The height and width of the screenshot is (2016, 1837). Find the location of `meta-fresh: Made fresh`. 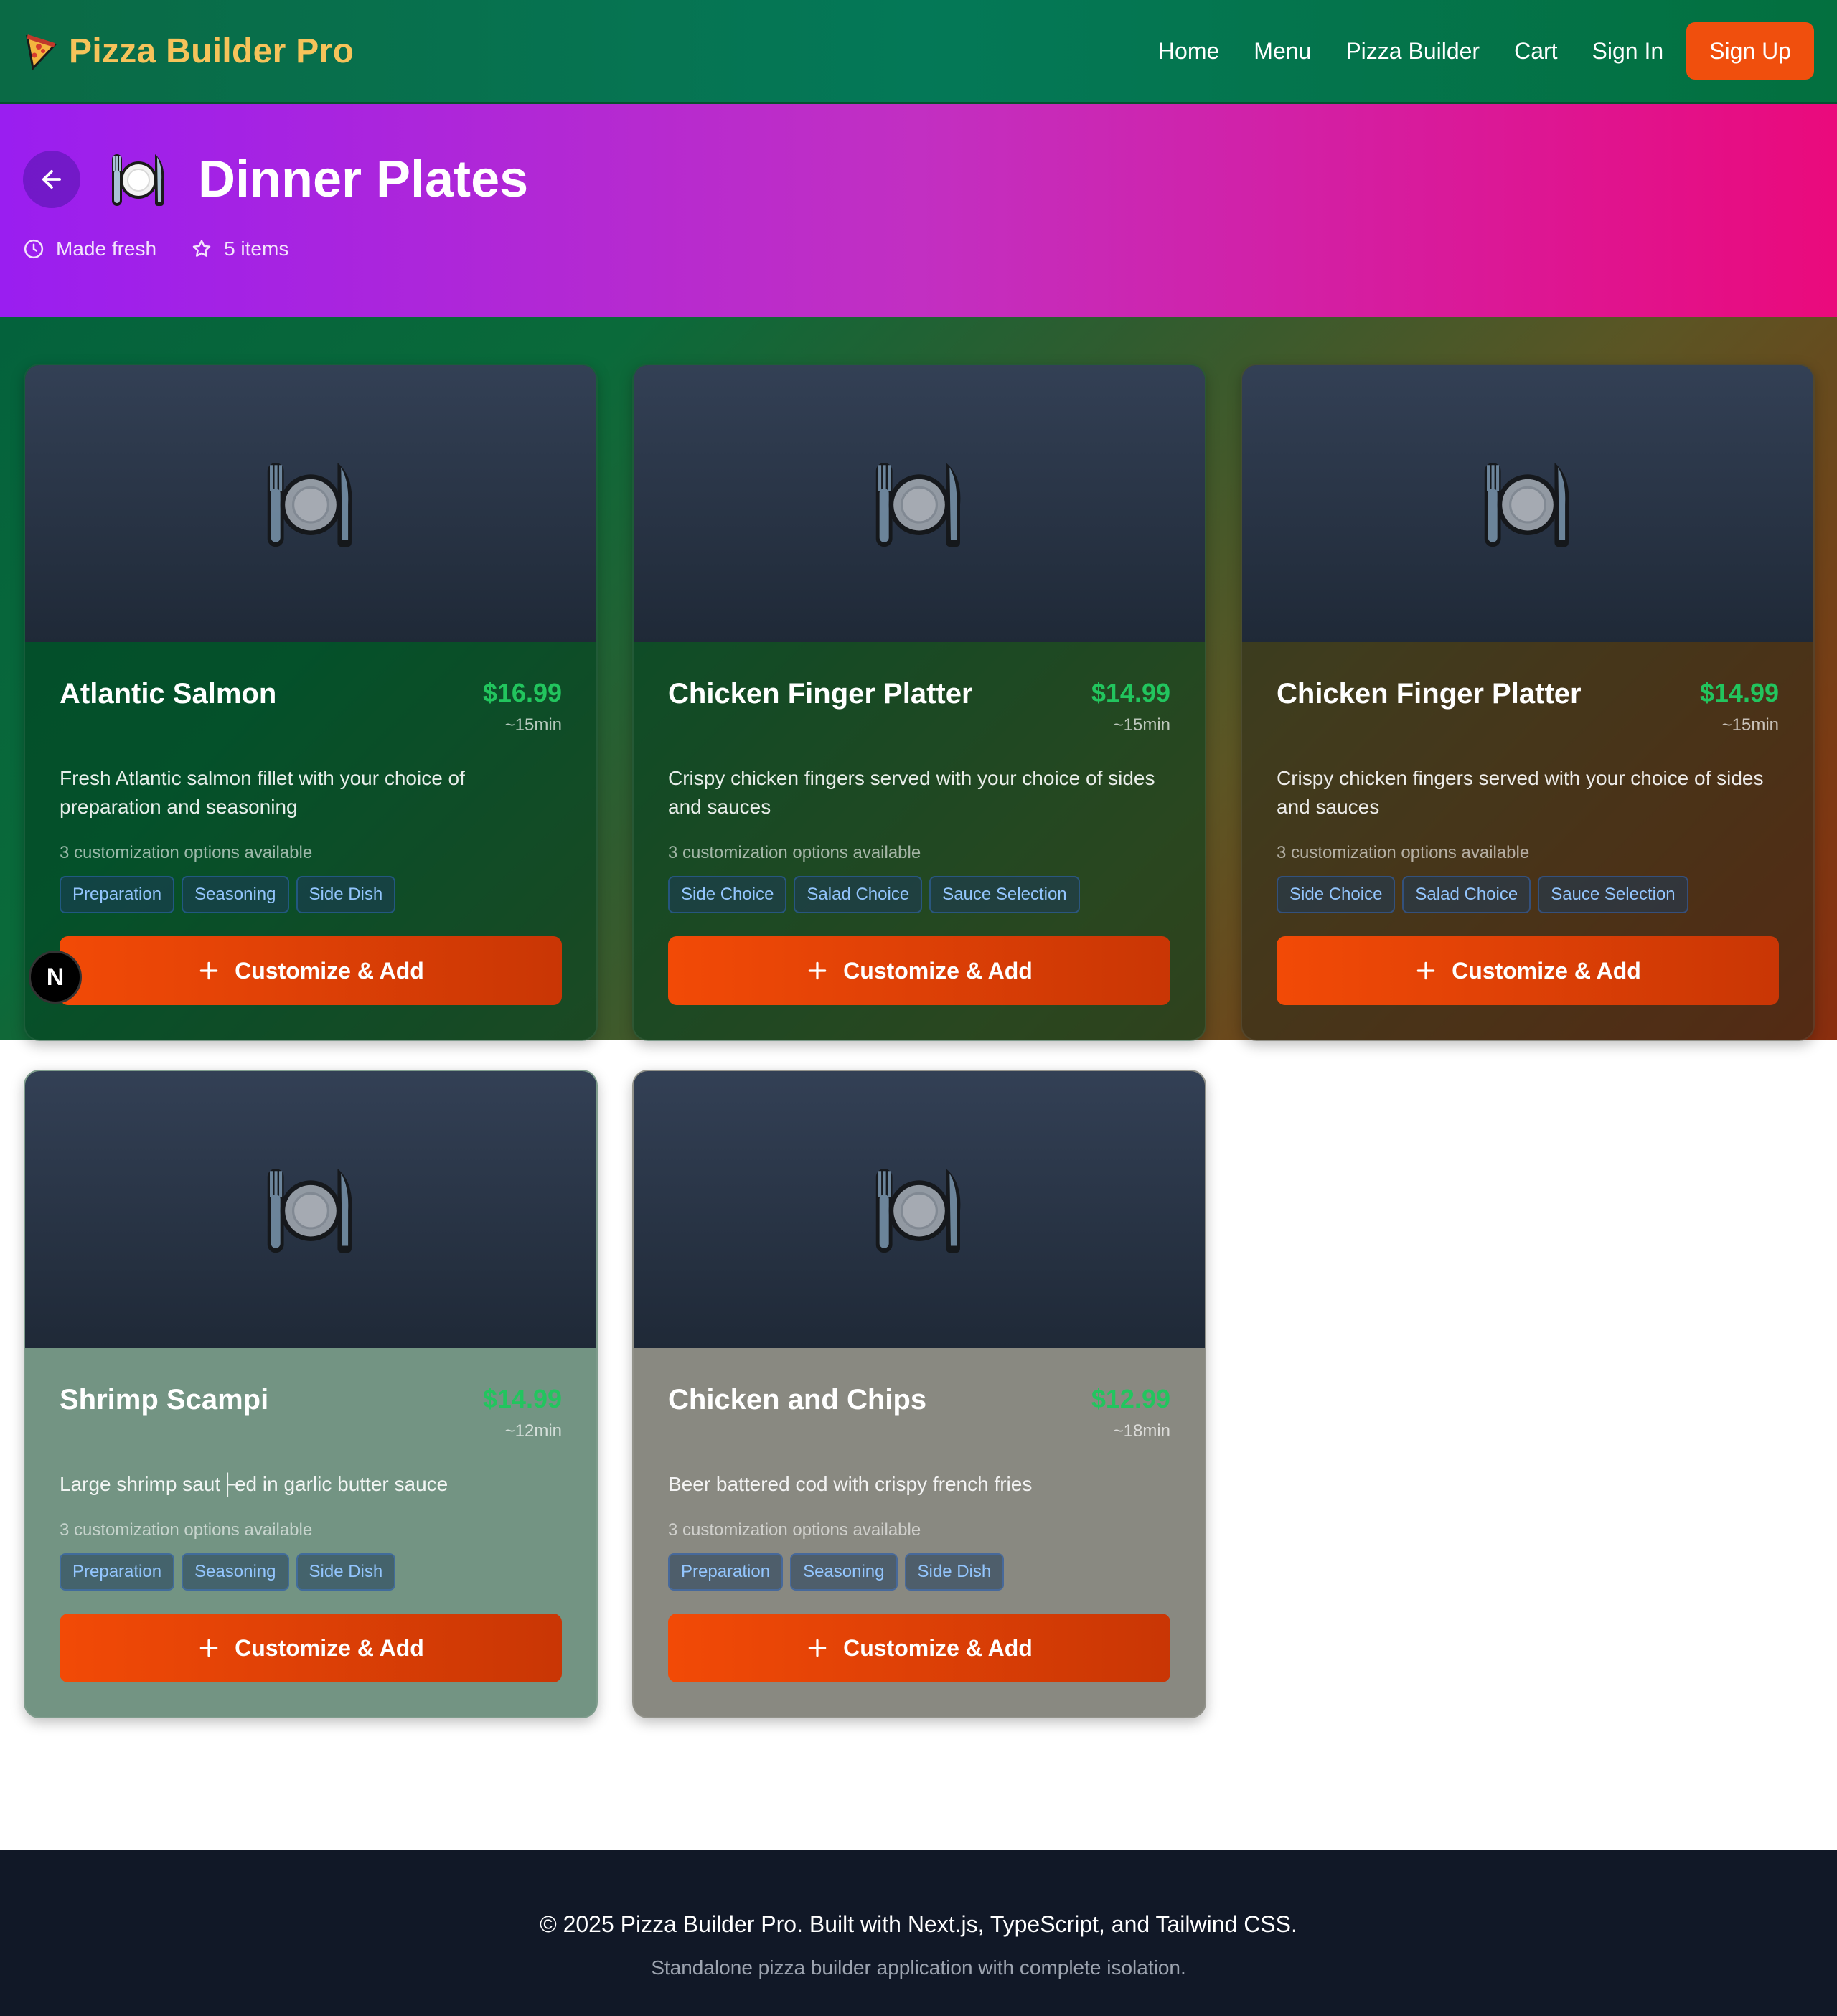

meta-fresh: Made fresh is located at coordinates (89, 248).